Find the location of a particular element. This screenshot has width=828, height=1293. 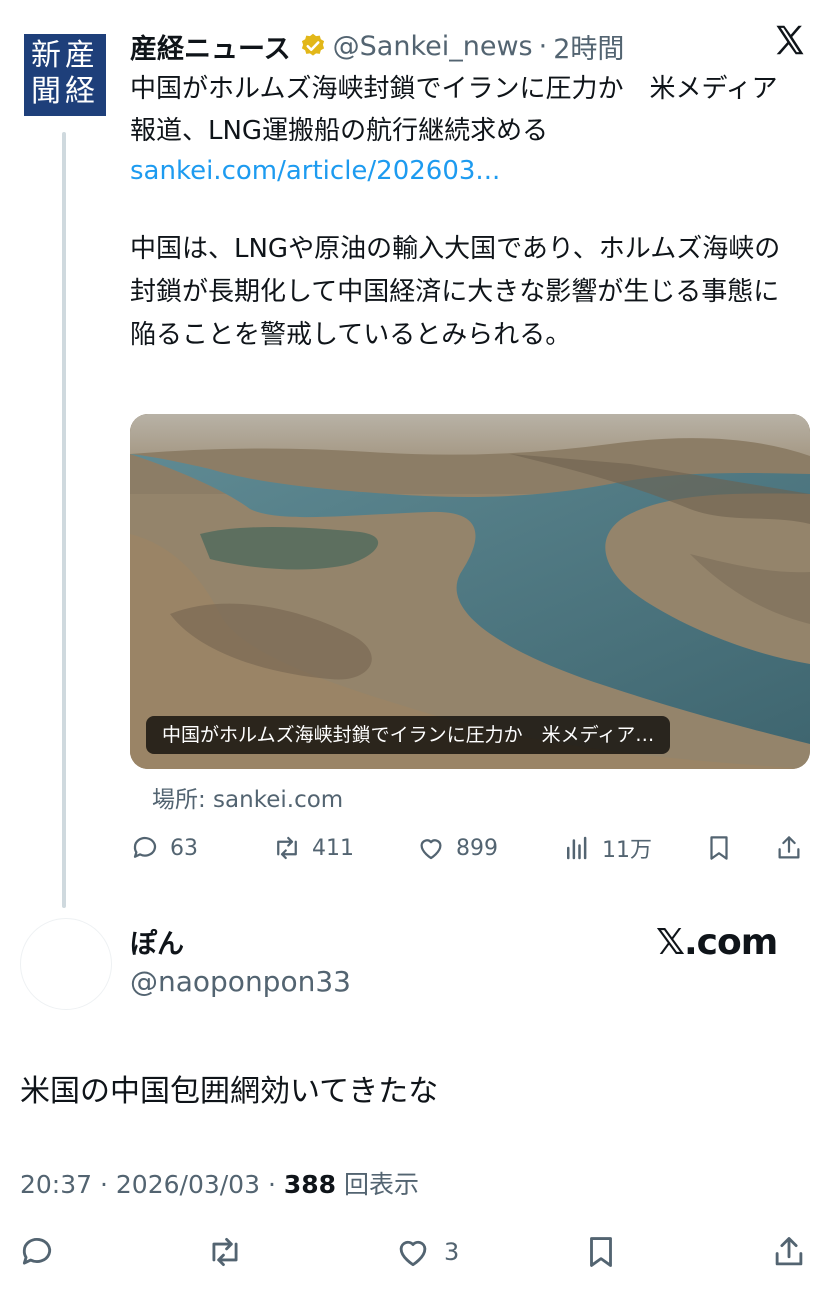

quoted-action-bar: 63 411 899 11万 is located at coordinates (470, 848).